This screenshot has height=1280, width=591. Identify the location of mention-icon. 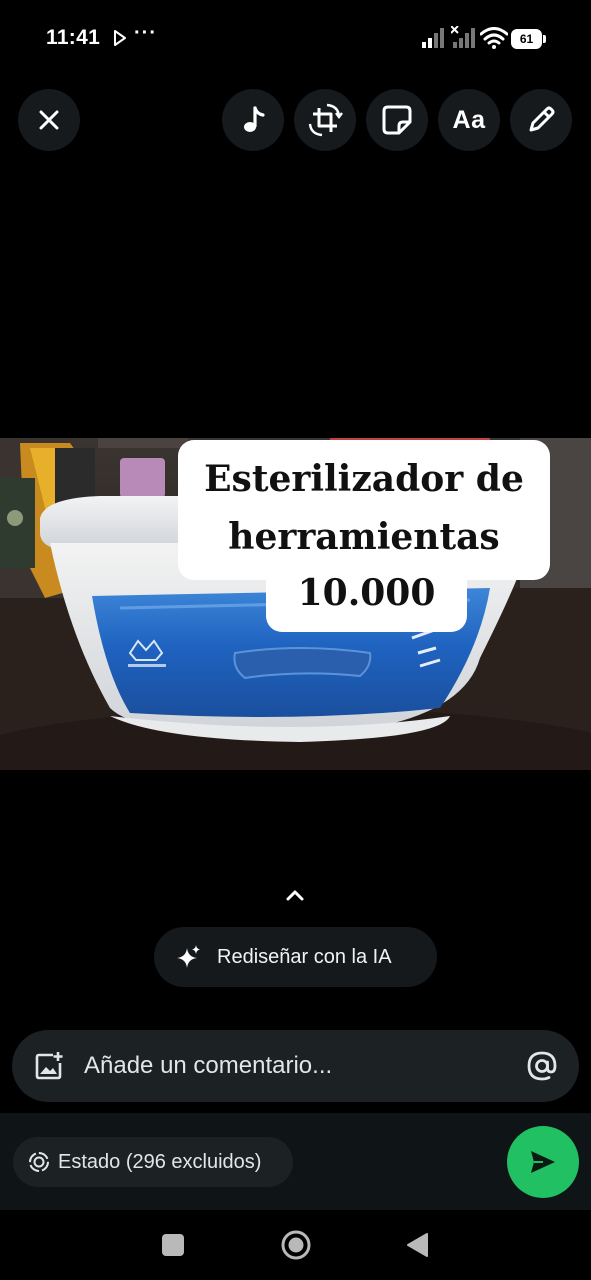
(542, 1066).